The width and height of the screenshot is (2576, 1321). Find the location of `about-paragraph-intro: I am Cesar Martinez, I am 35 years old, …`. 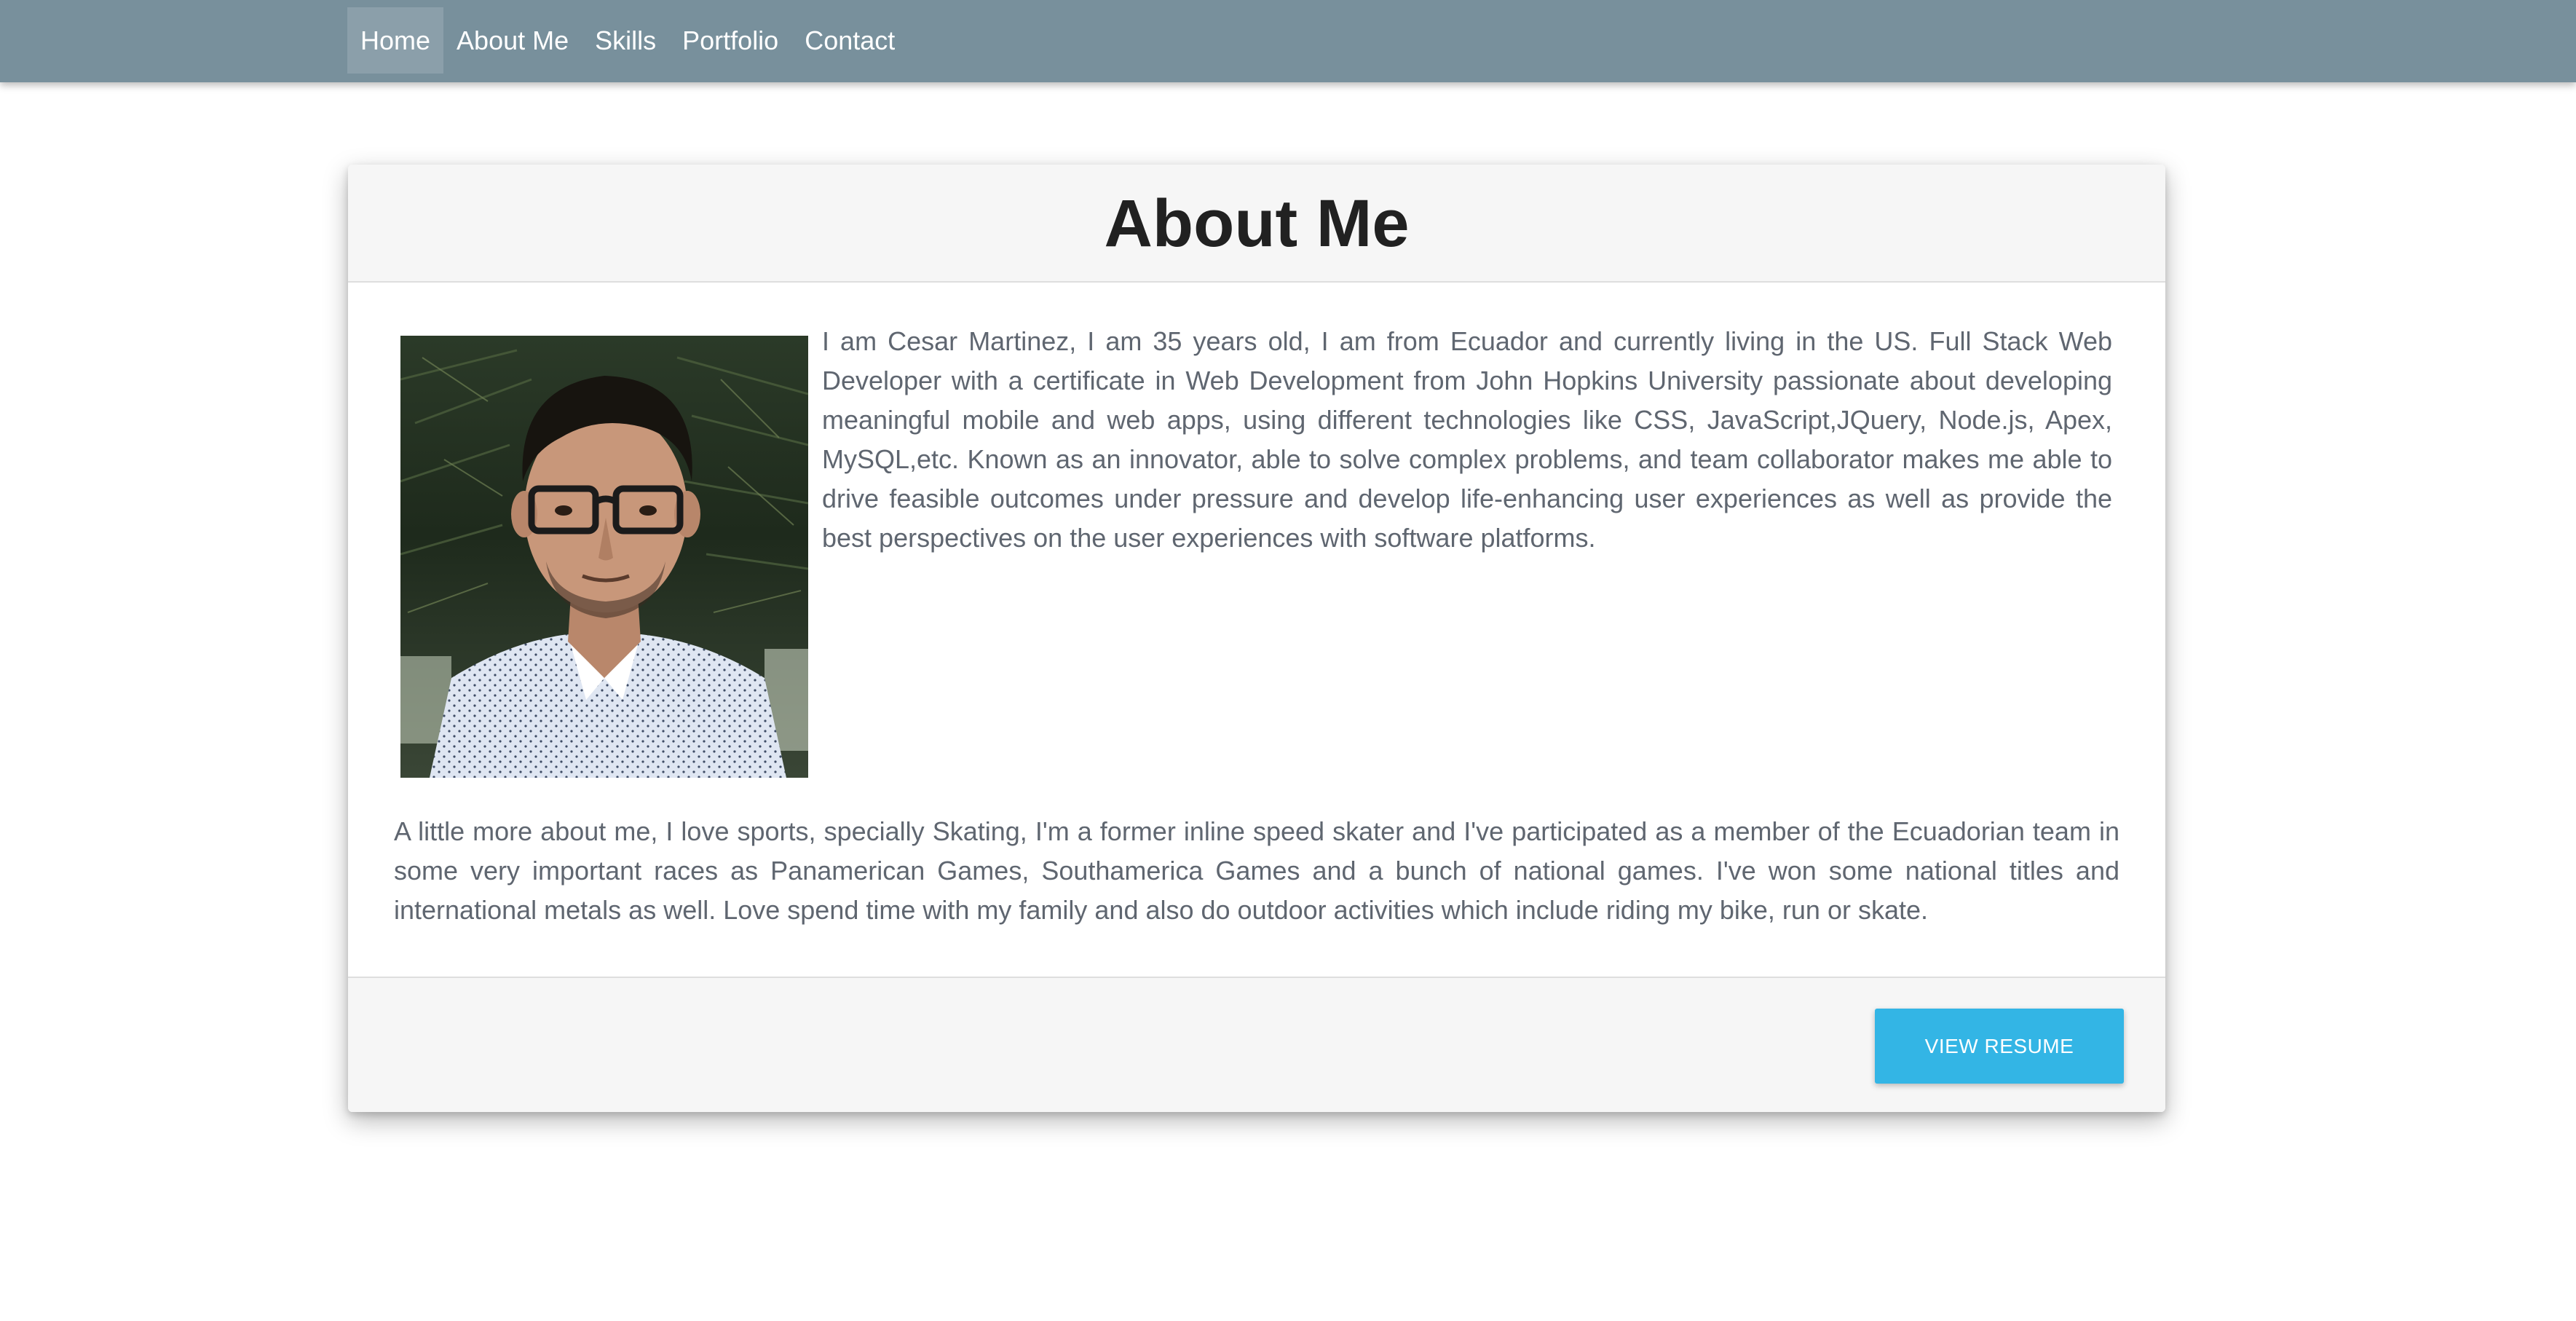

about-paragraph-intro: I am Cesar Martinez, I am 35 years old, … is located at coordinates (1467, 439).